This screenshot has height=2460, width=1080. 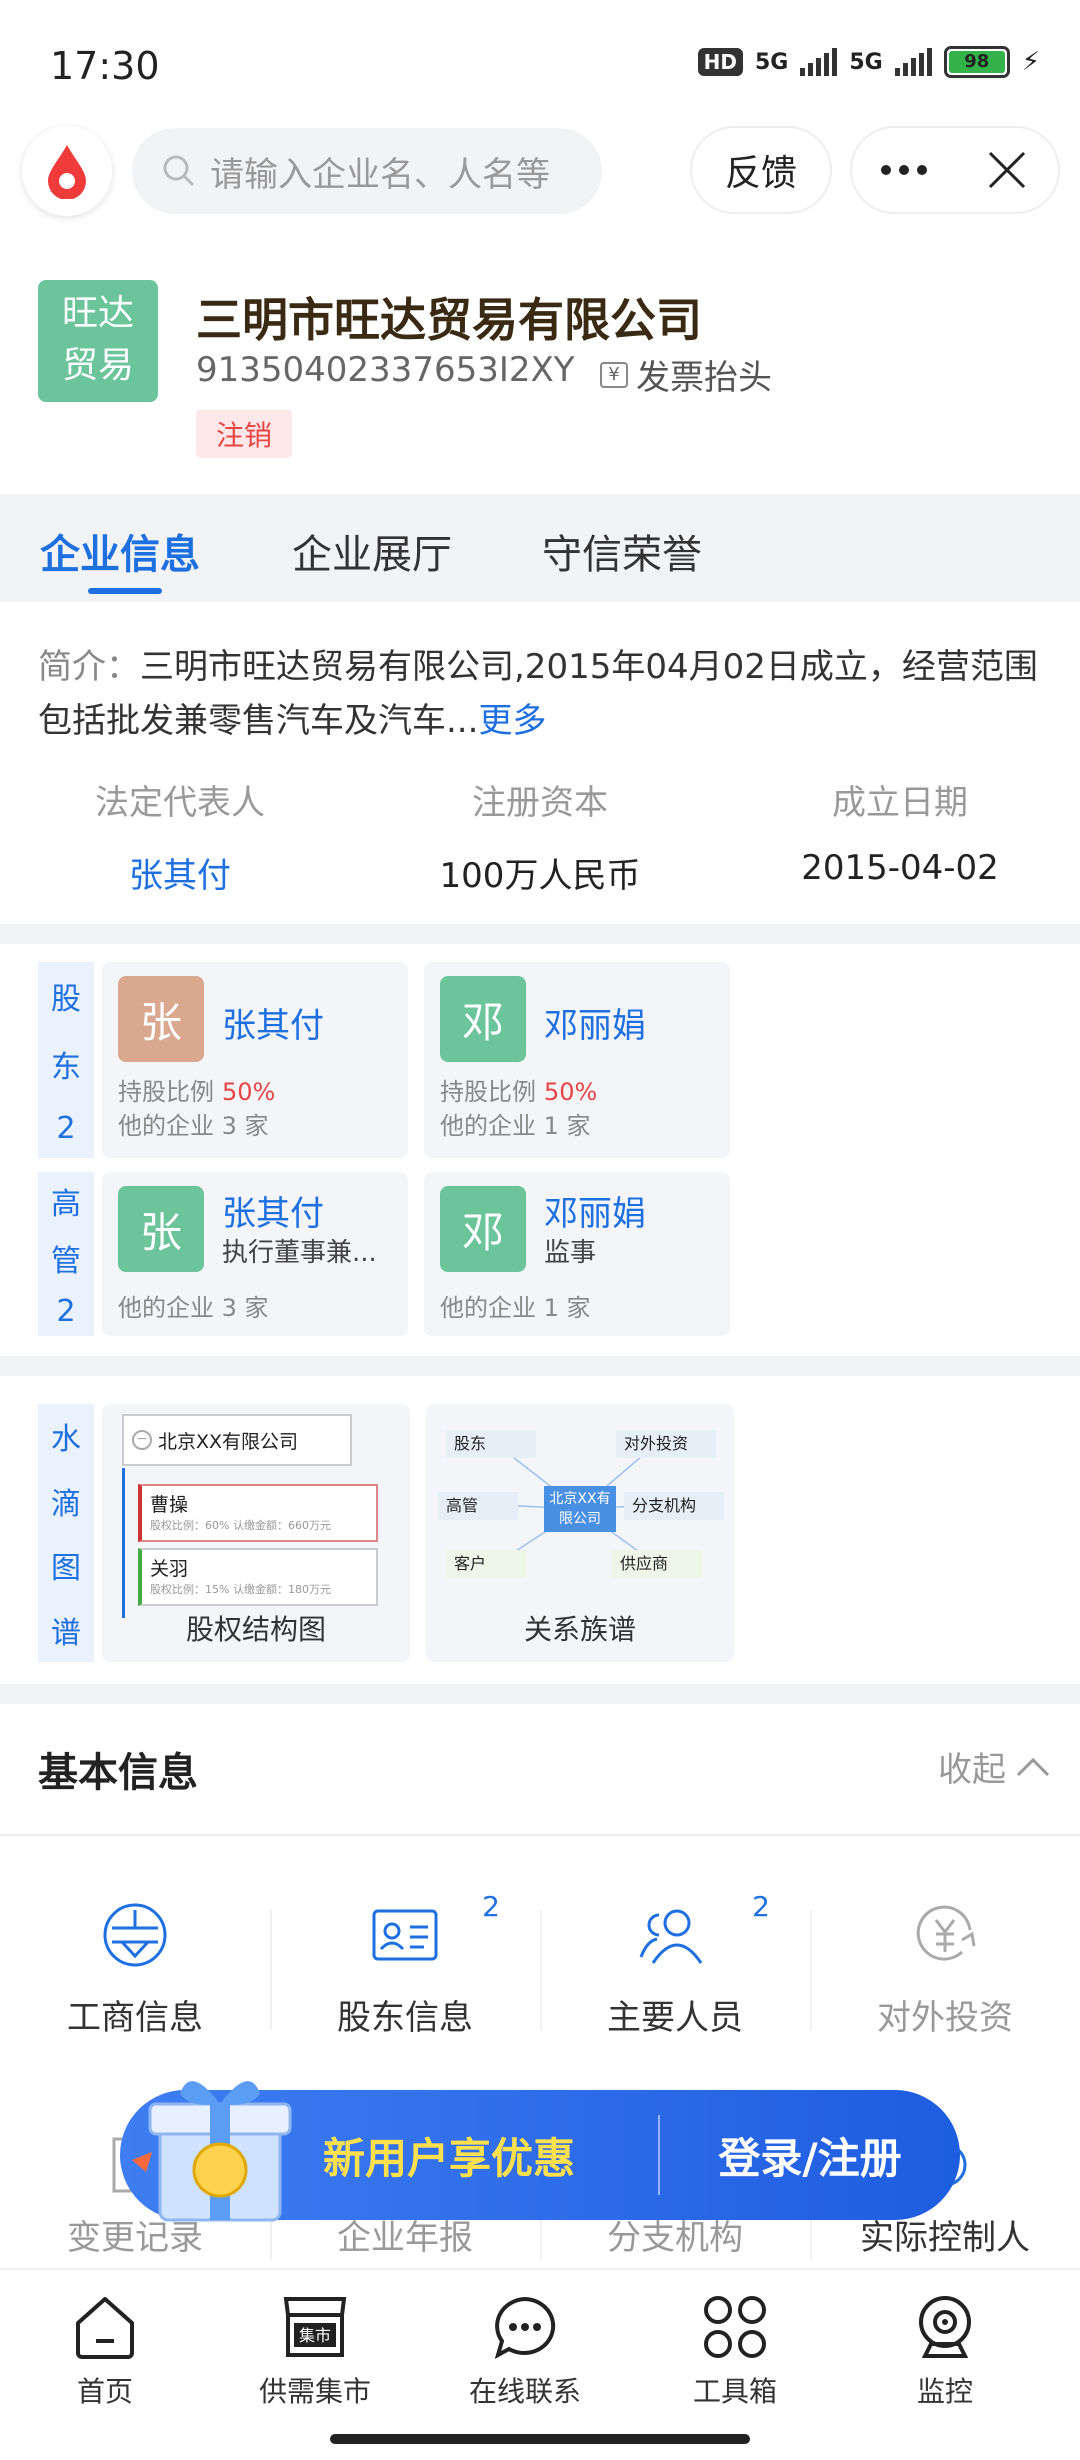 I want to click on equity-structure-caption: 股权结构图, so click(x=255, y=1629).